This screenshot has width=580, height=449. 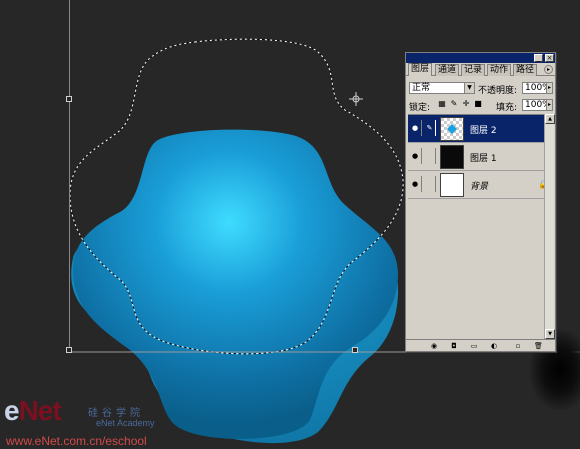 I want to click on layer-name: 背景, so click(x=479, y=187).